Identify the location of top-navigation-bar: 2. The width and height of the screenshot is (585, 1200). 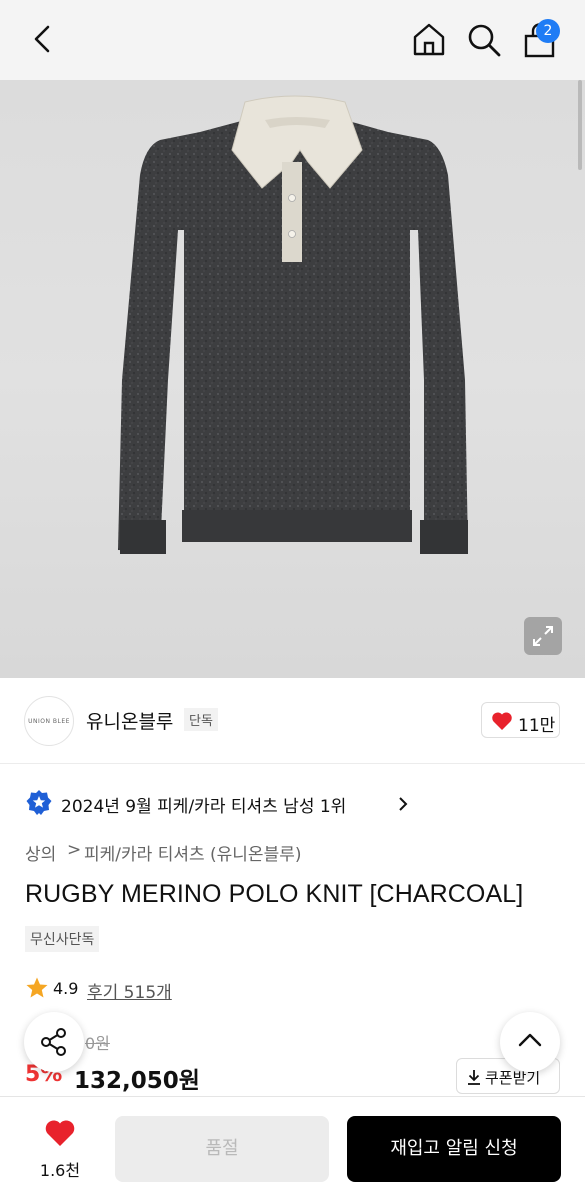
(292, 40).